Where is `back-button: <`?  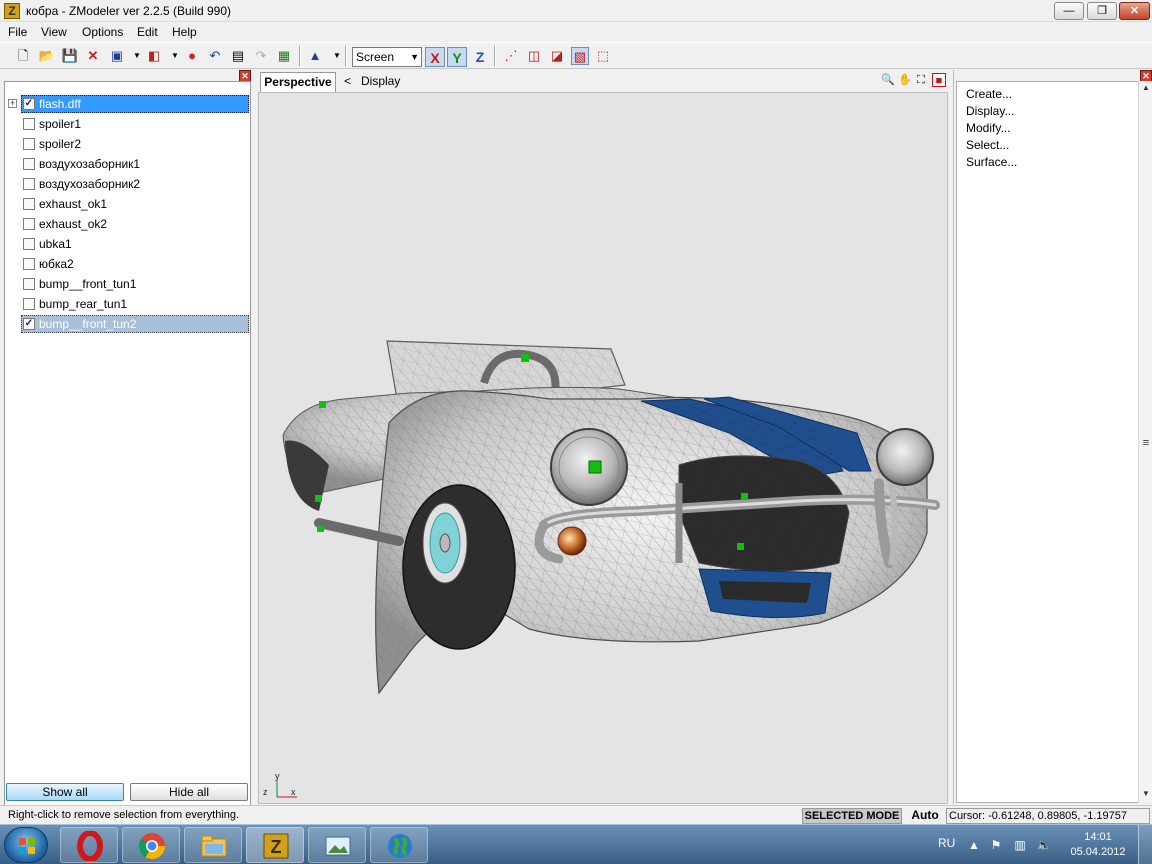
back-button: < is located at coordinates (347, 81).